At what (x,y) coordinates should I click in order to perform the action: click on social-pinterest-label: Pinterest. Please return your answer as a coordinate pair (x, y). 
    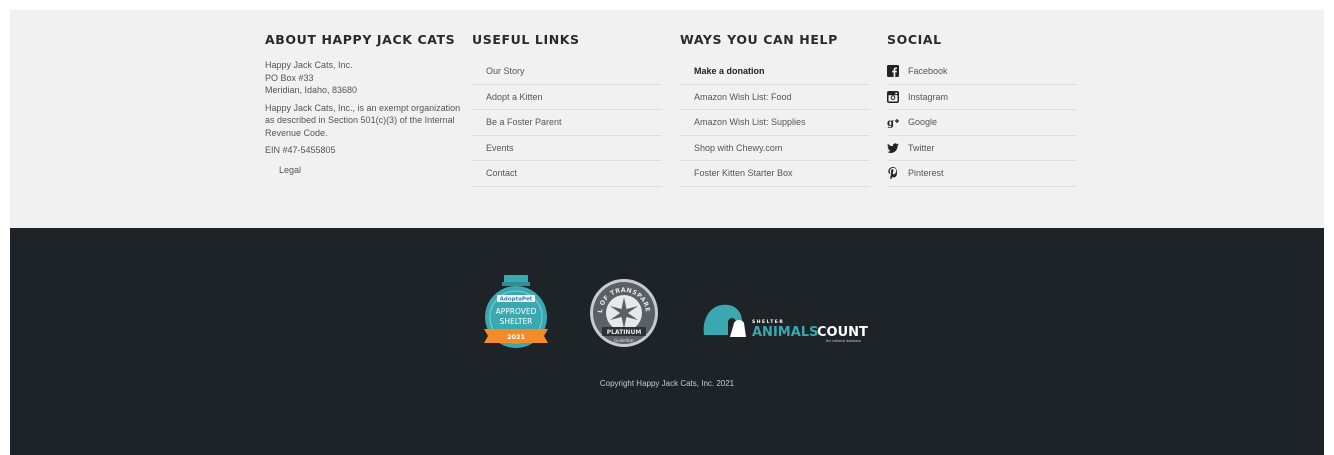
    Looking at the image, I should click on (926, 173).